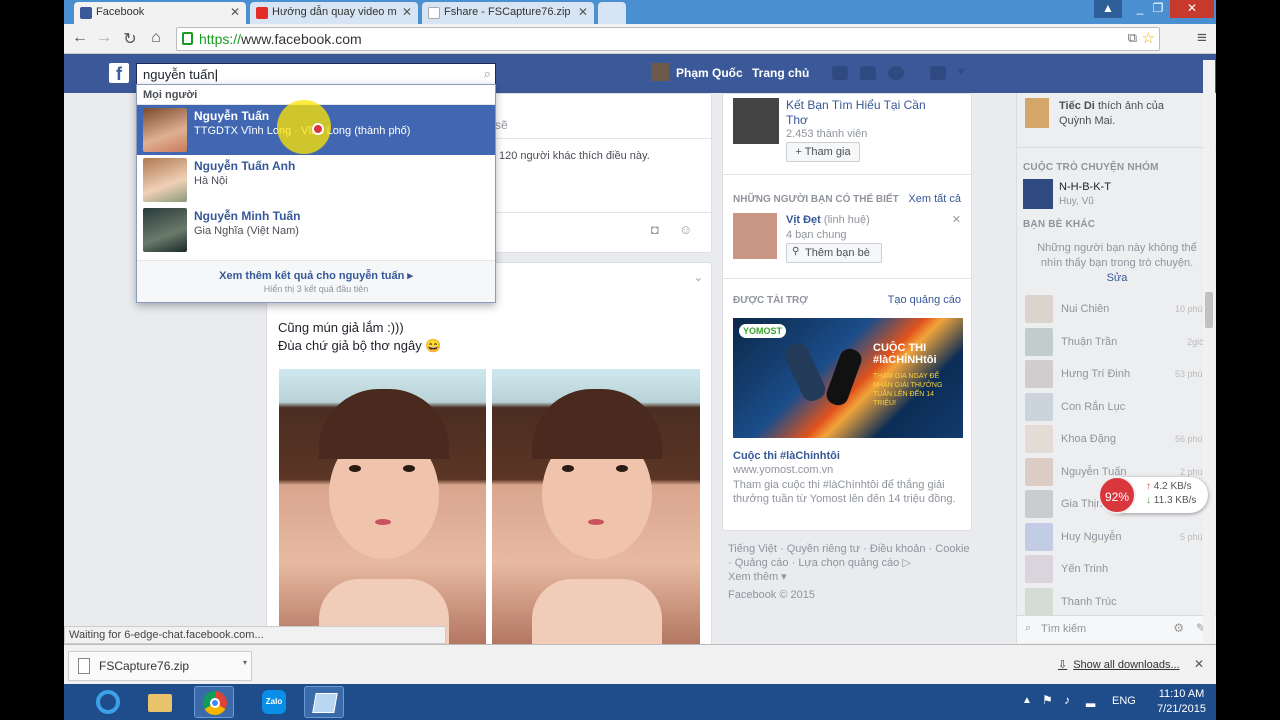 The width and height of the screenshot is (1280, 720). What do you see at coordinates (1124, 701) in the screenshot?
I see `language-indicator: ENG` at bounding box center [1124, 701].